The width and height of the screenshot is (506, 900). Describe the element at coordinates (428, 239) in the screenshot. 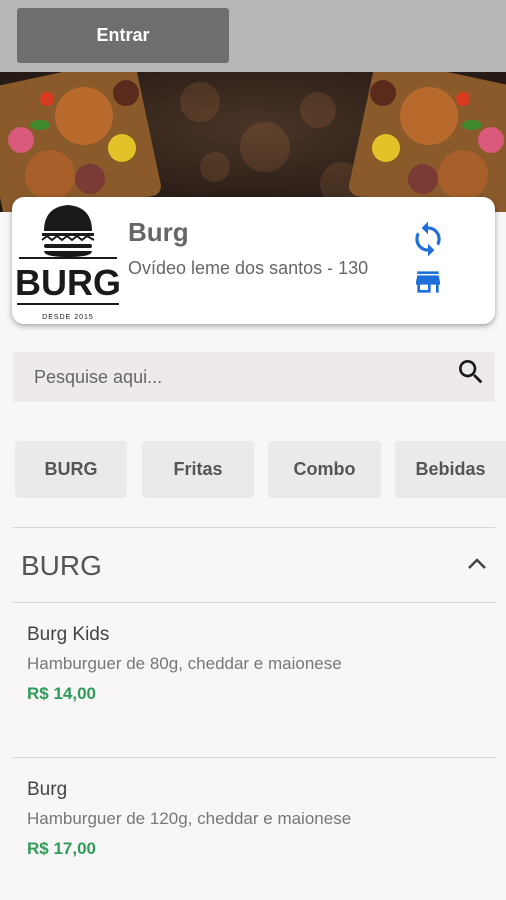

I see `refresh-icon` at that location.